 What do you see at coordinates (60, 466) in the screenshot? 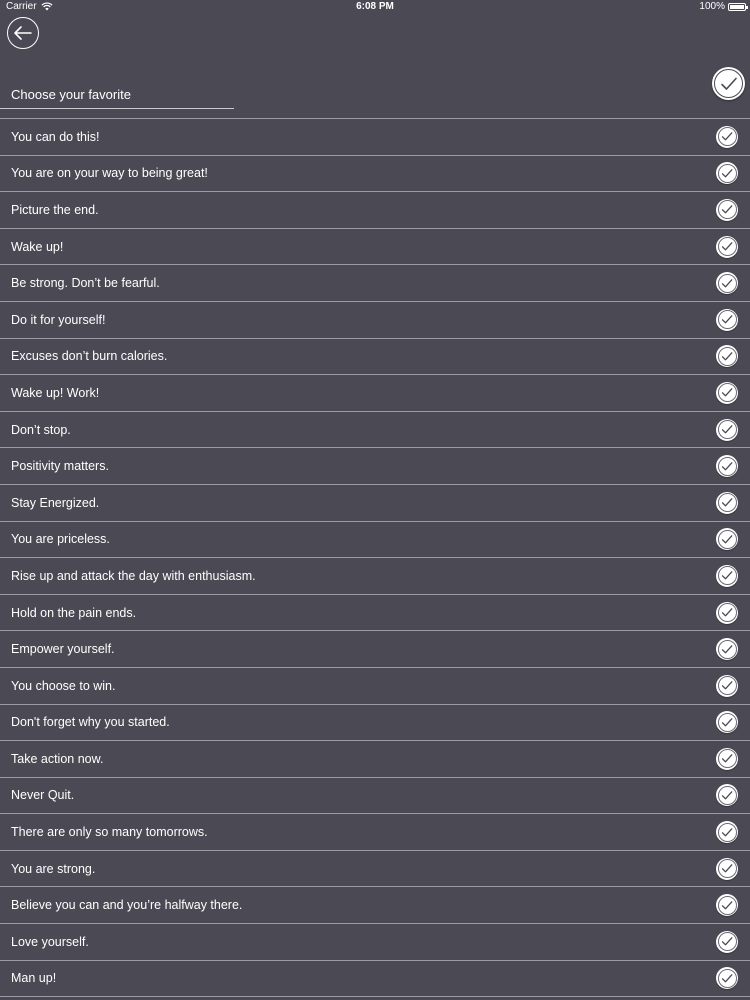
I see `quote-label: Positivity matters.` at bounding box center [60, 466].